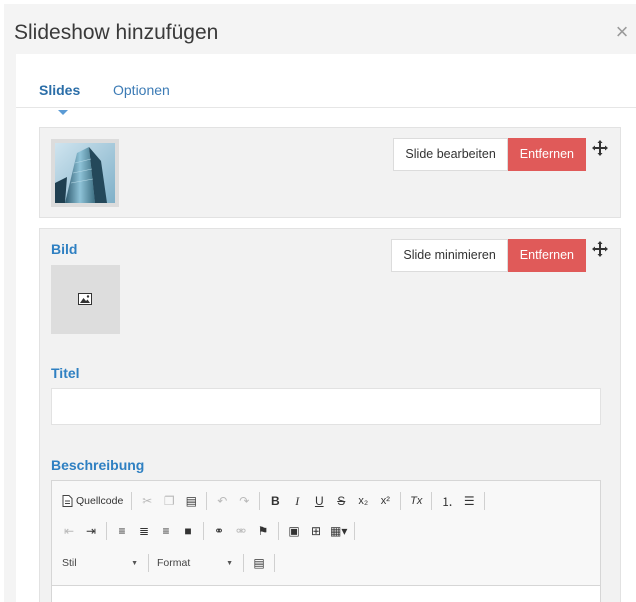  What do you see at coordinates (450, 154) in the screenshot?
I see `edit-slide-button: Slide bearbeiten` at bounding box center [450, 154].